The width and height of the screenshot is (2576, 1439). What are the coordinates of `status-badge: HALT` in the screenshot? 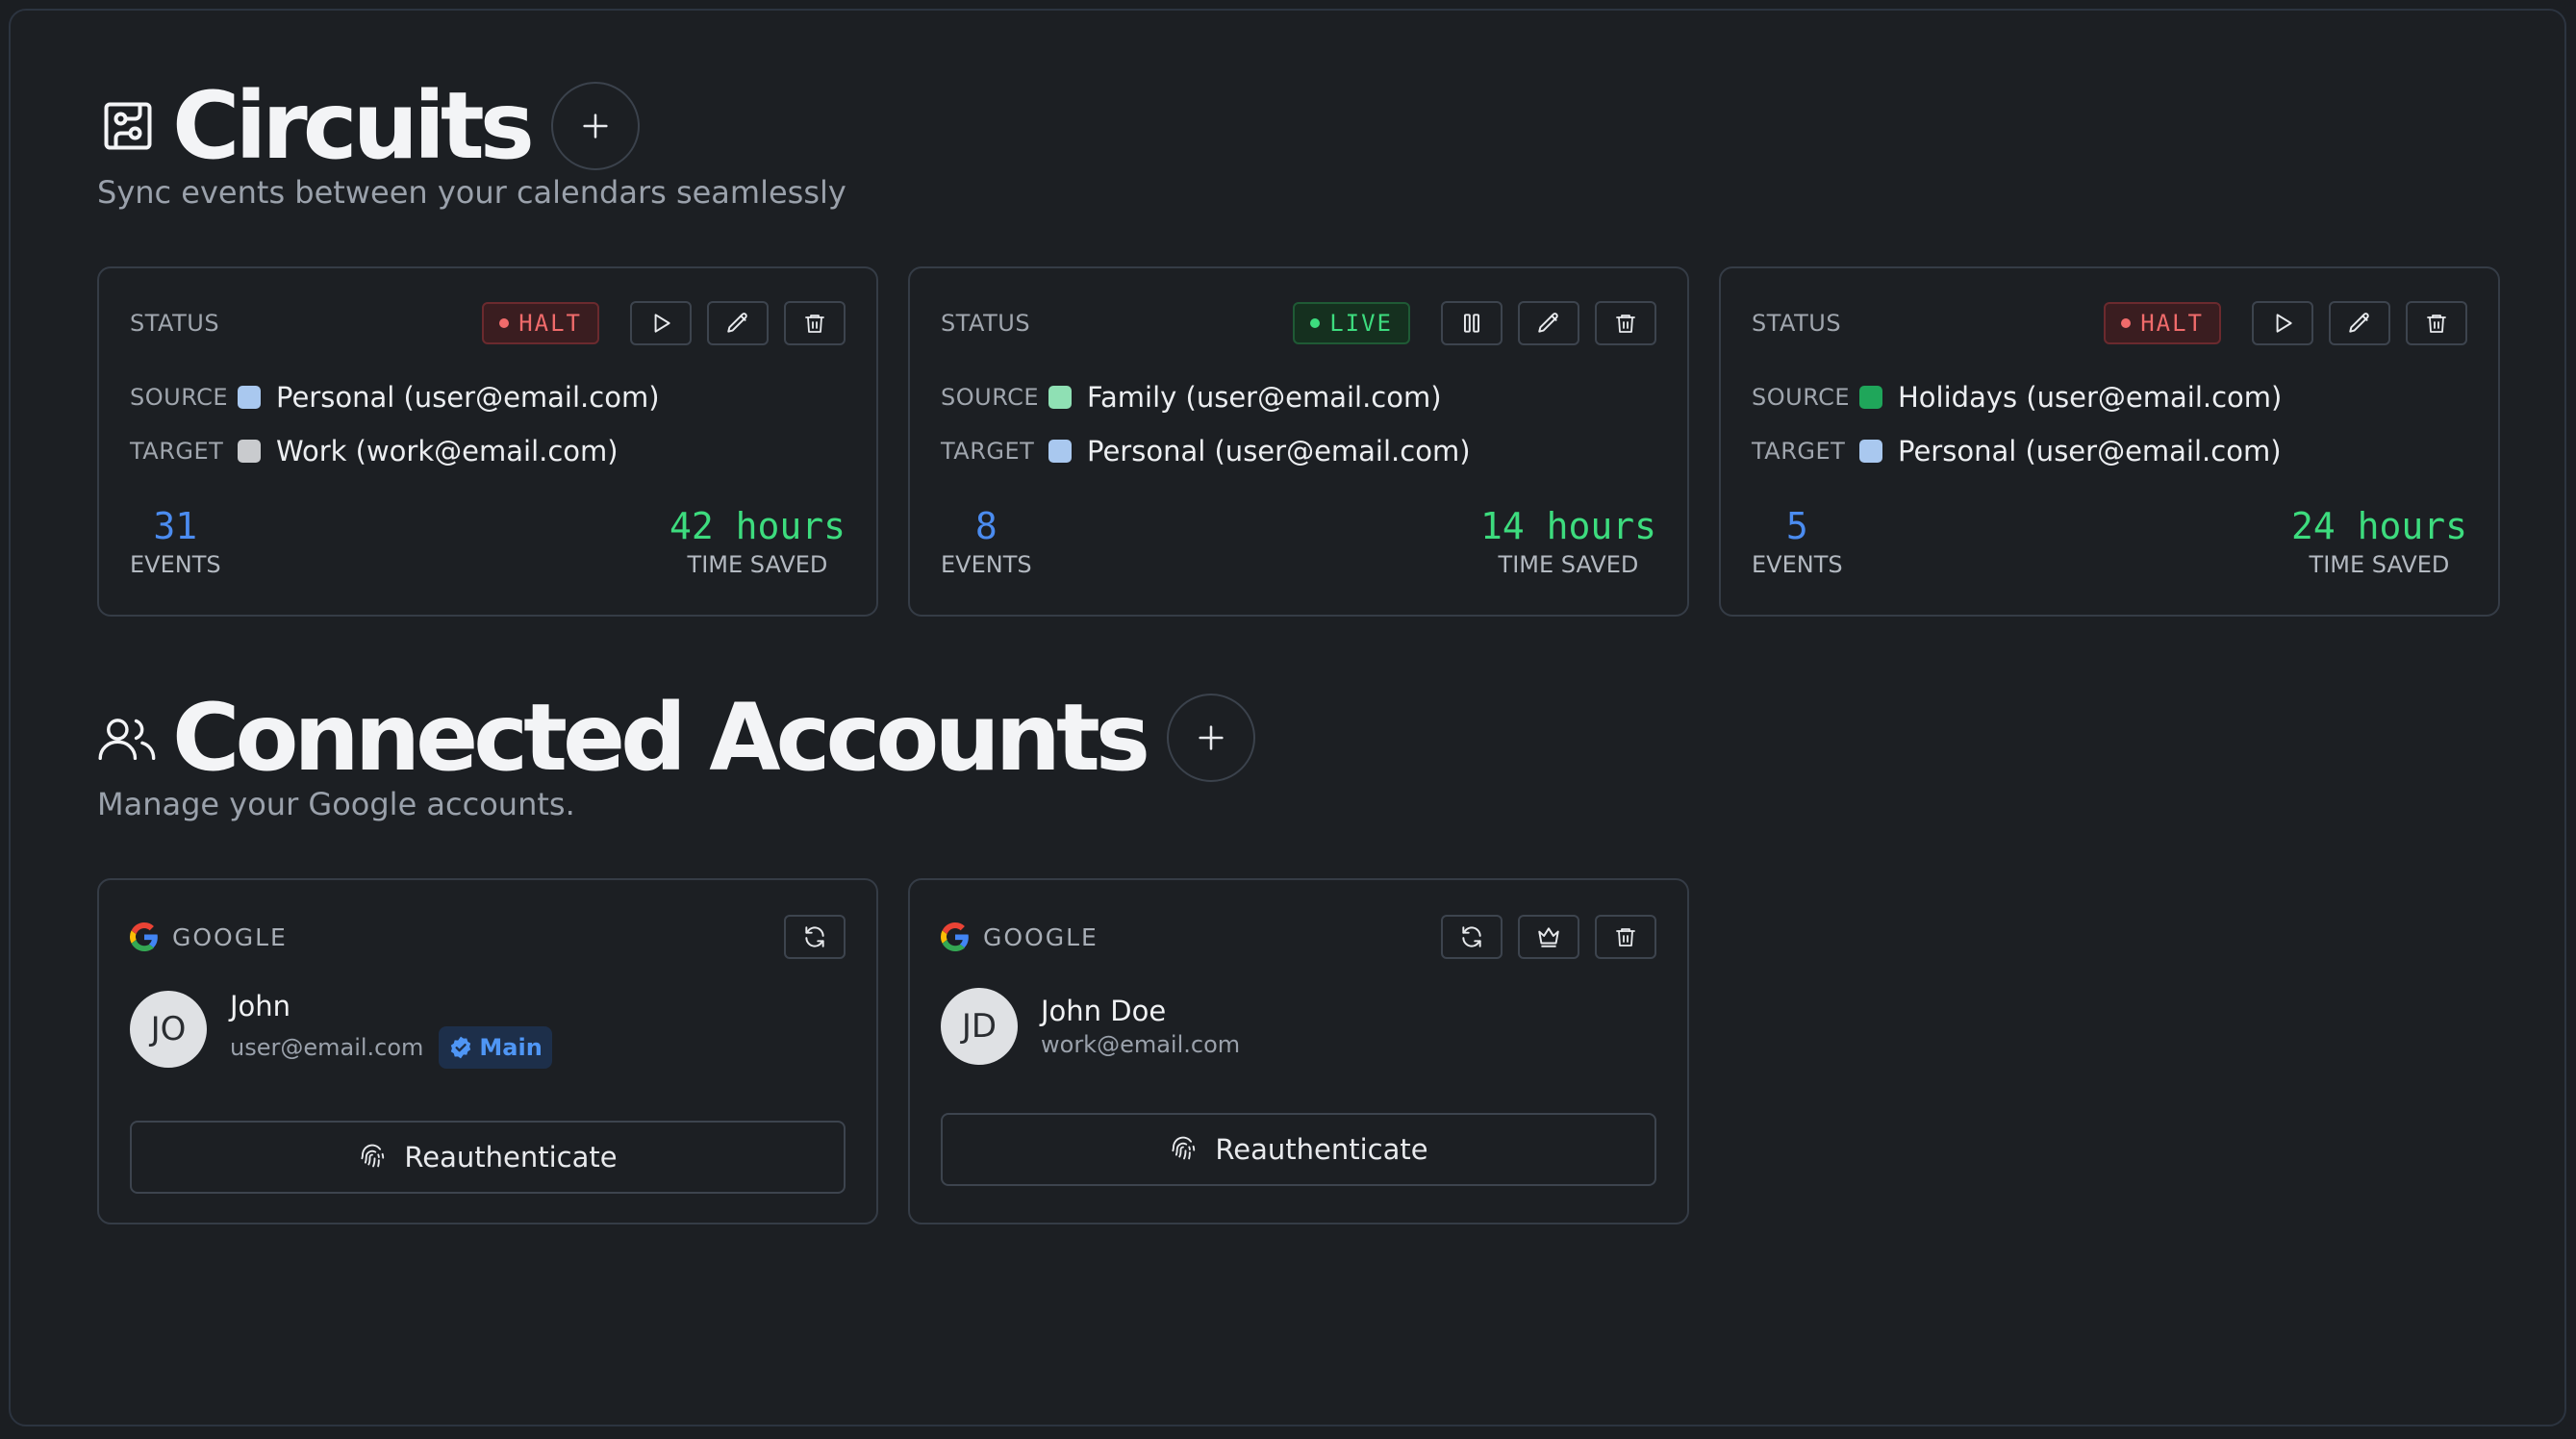 It's located at (2163, 323).